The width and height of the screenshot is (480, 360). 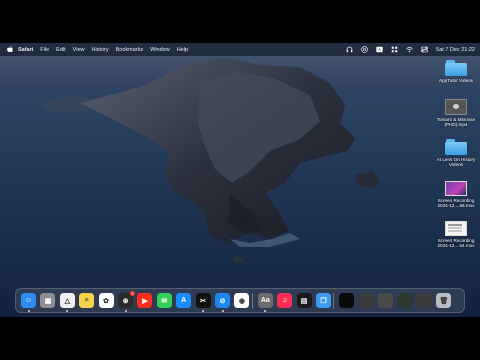 I want to click on desktop-screen-recording-2: Screen Recording 2024-12....54.mov, so click(x=456, y=235).